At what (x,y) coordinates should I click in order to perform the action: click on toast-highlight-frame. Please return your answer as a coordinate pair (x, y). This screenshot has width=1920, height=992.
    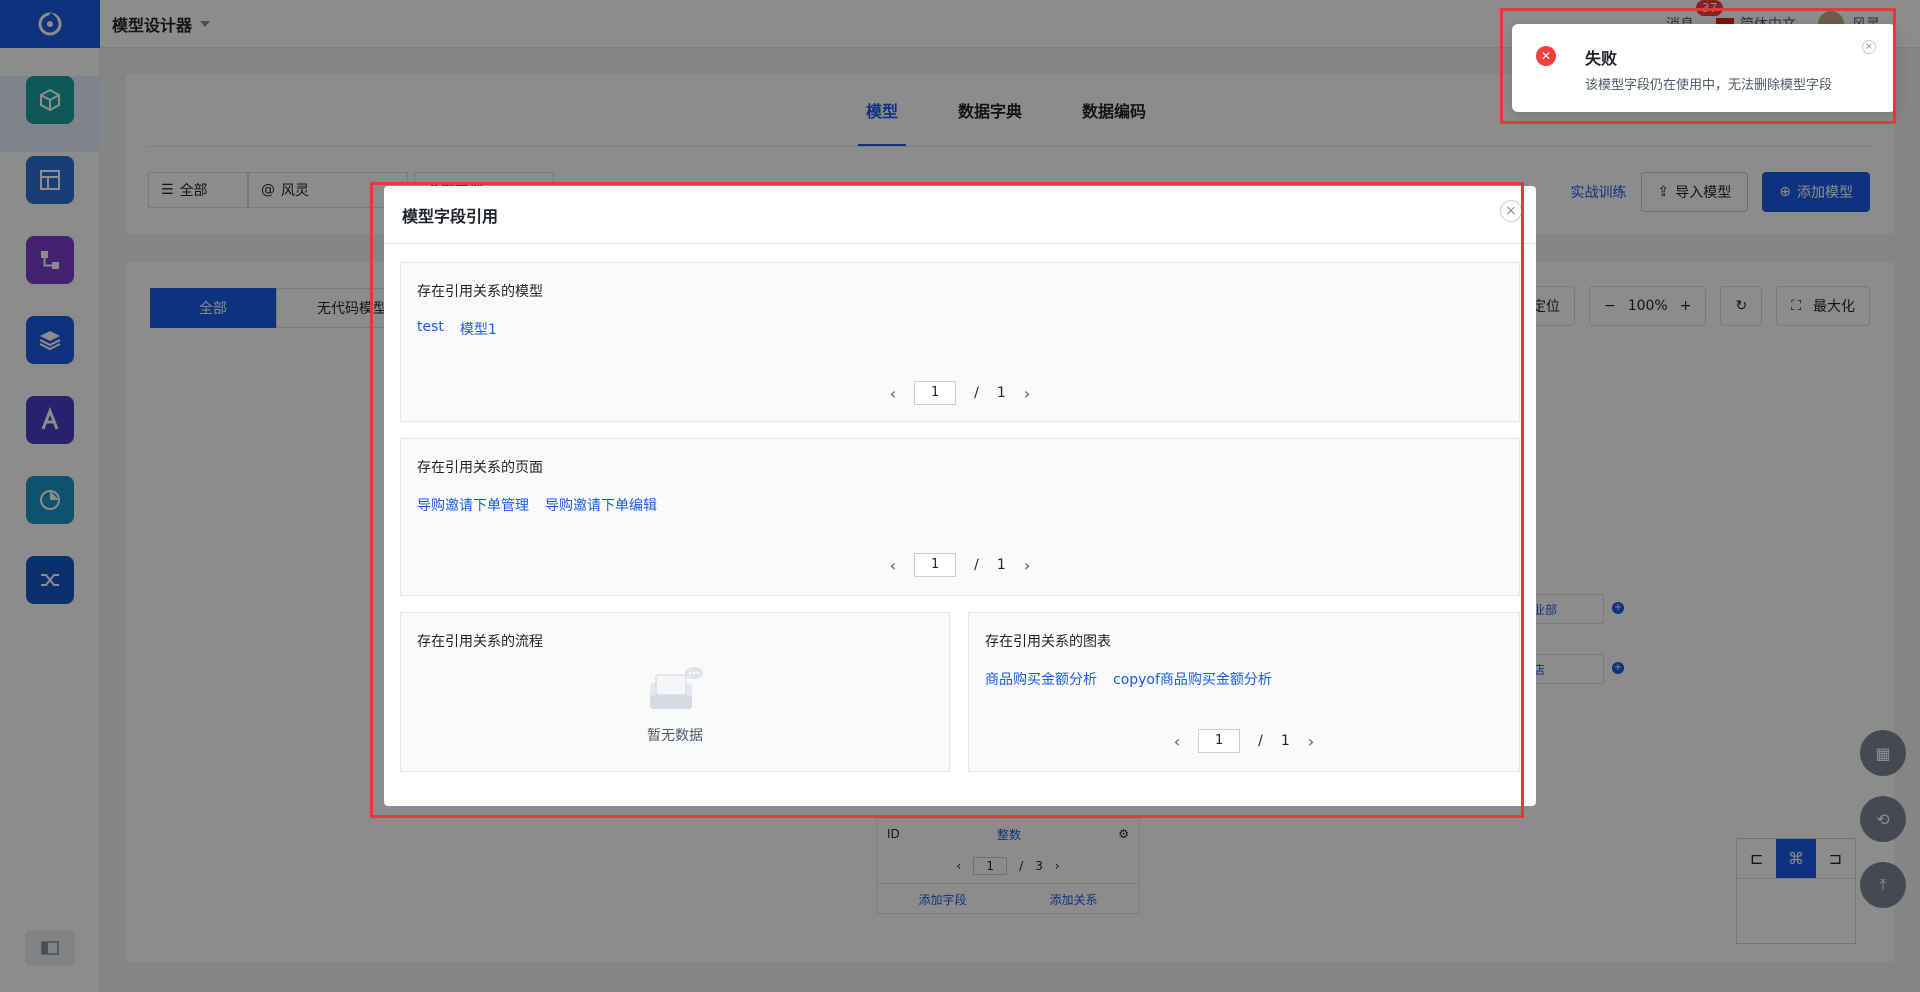
    Looking at the image, I should click on (1698, 66).